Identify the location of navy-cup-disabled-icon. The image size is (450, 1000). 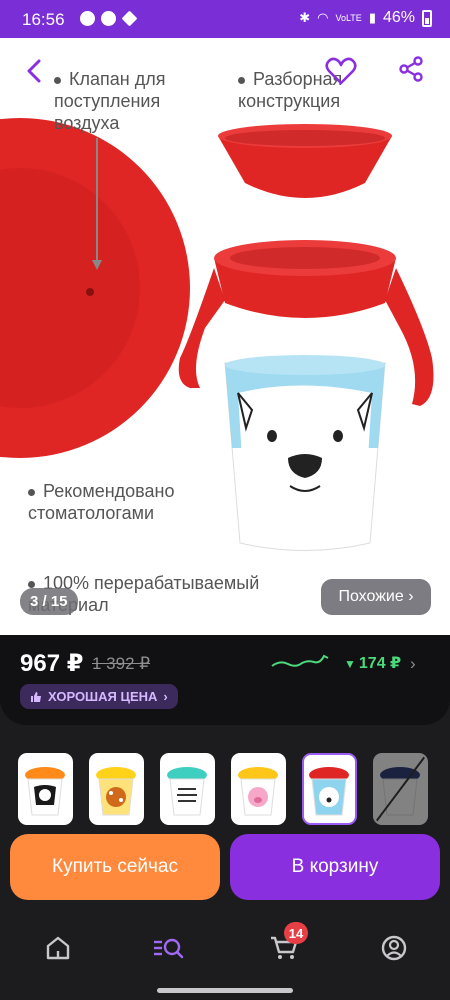
(400, 789).